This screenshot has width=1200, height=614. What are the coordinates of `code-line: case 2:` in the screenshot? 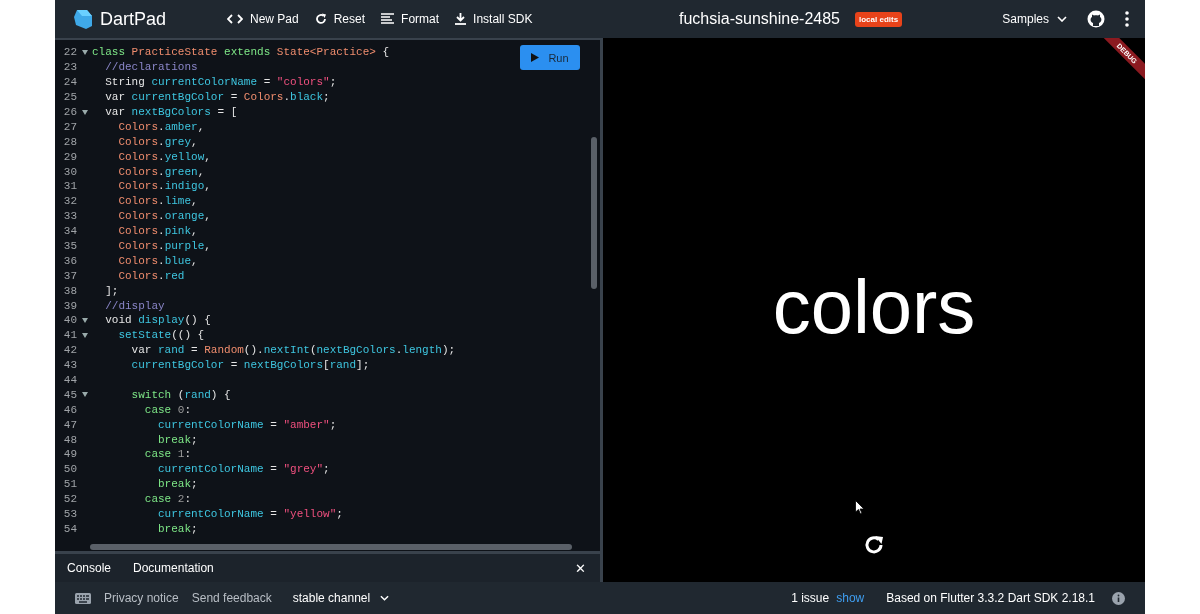 It's located at (167, 499).